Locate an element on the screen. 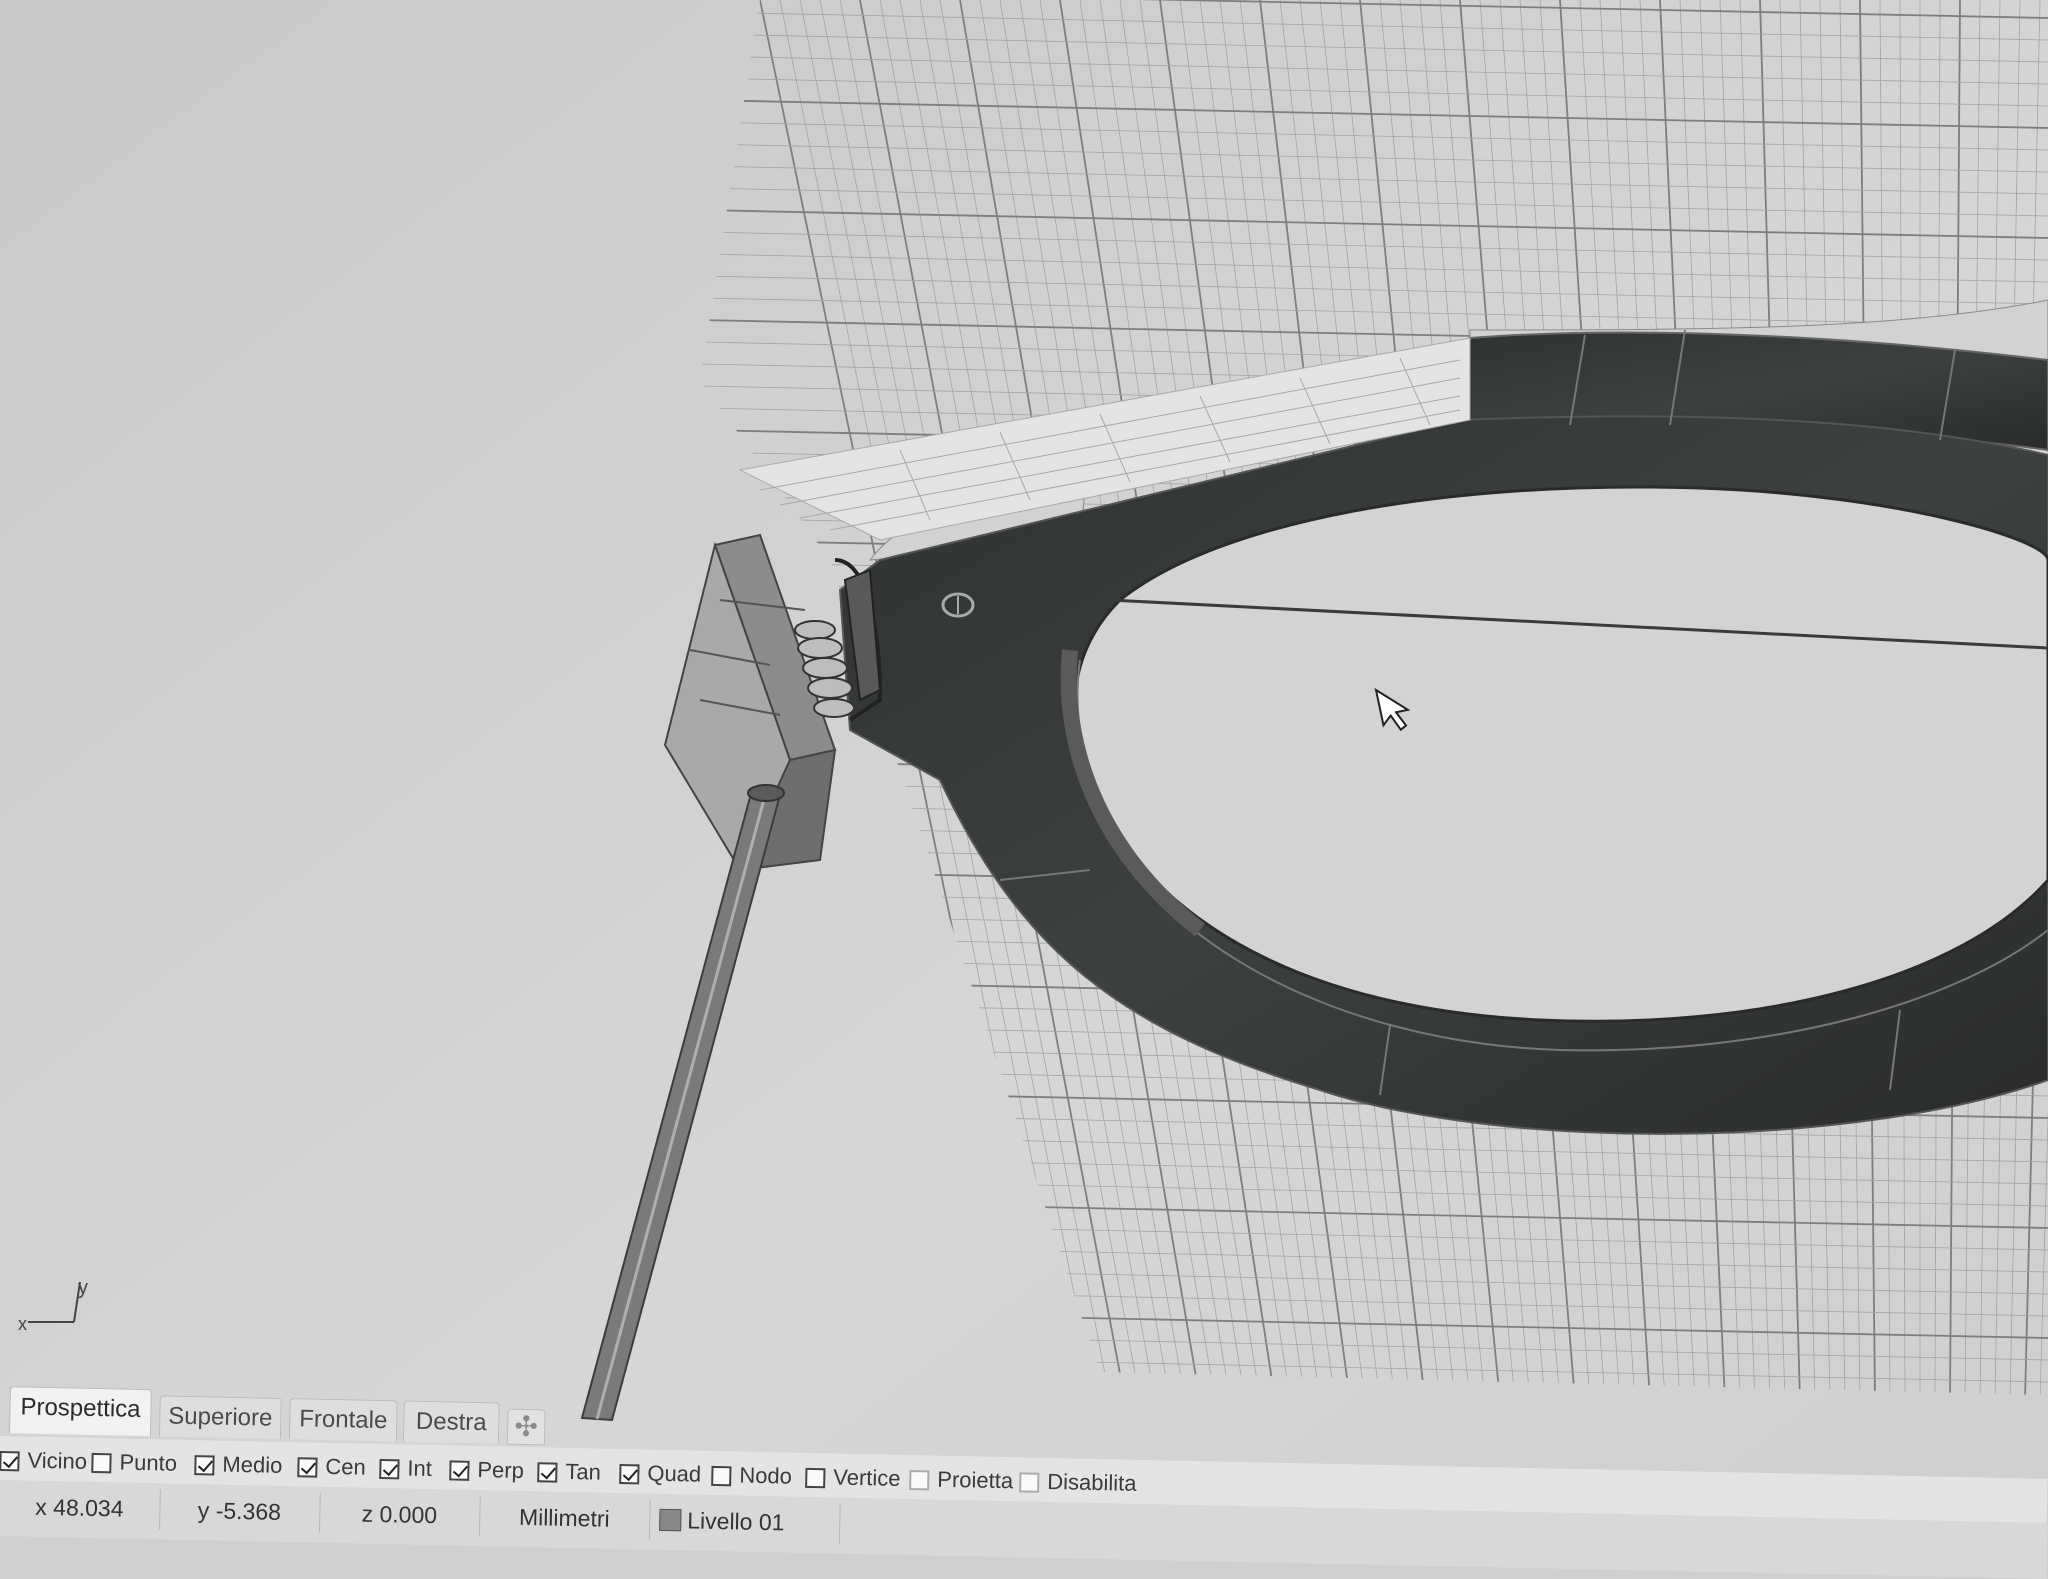 The height and width of the screenshot is (1579, 2048). snap-label: Quad is located at coordinates (674, 1473).